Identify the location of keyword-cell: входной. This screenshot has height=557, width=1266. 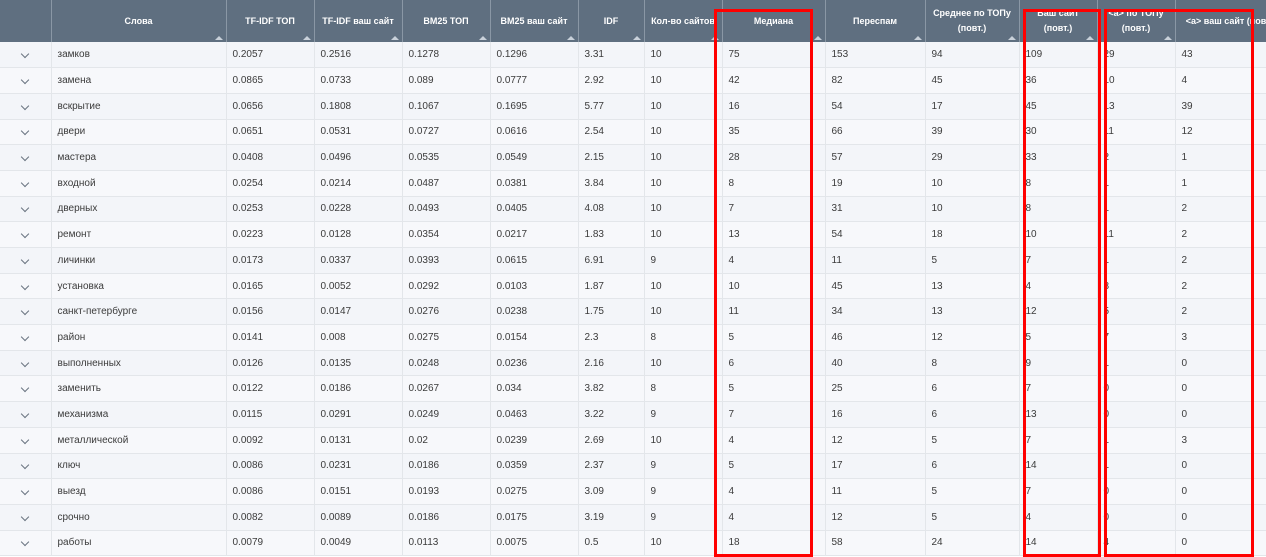
(139, 183).